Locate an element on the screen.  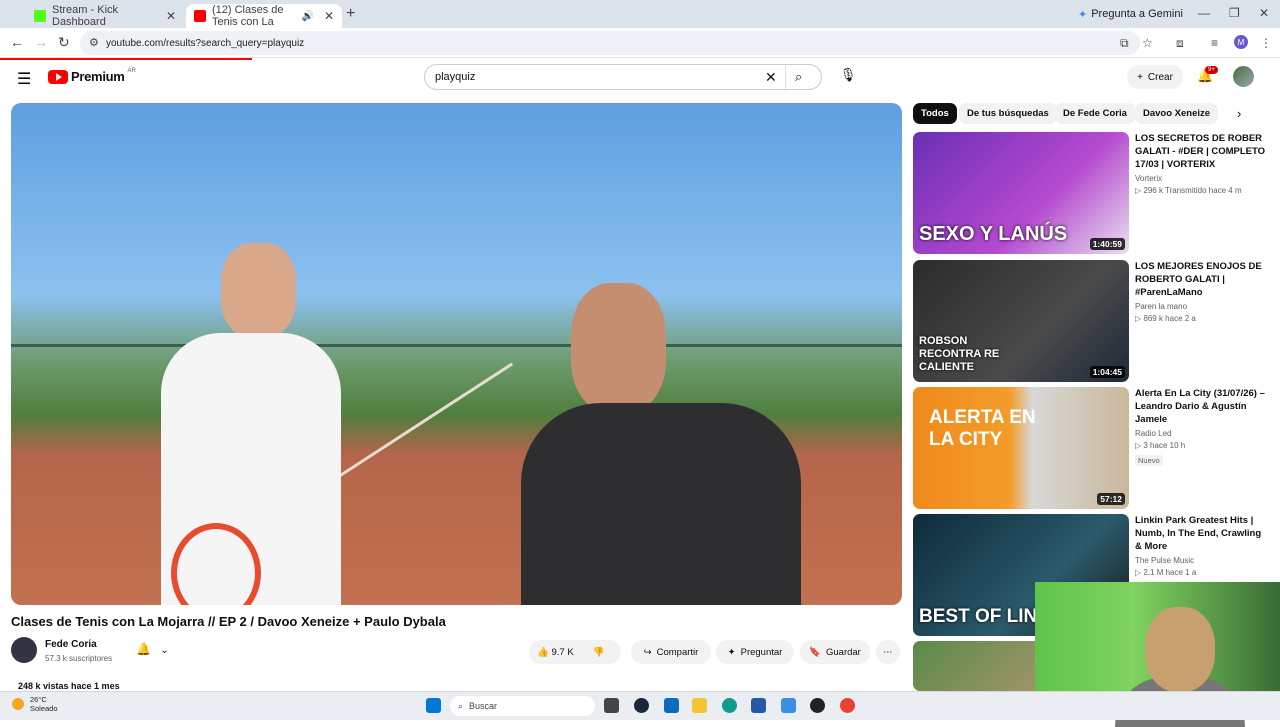
tab-kick-dashboard: Stream - Kick Dashboard ✕ is located at coordinates (105, 16).